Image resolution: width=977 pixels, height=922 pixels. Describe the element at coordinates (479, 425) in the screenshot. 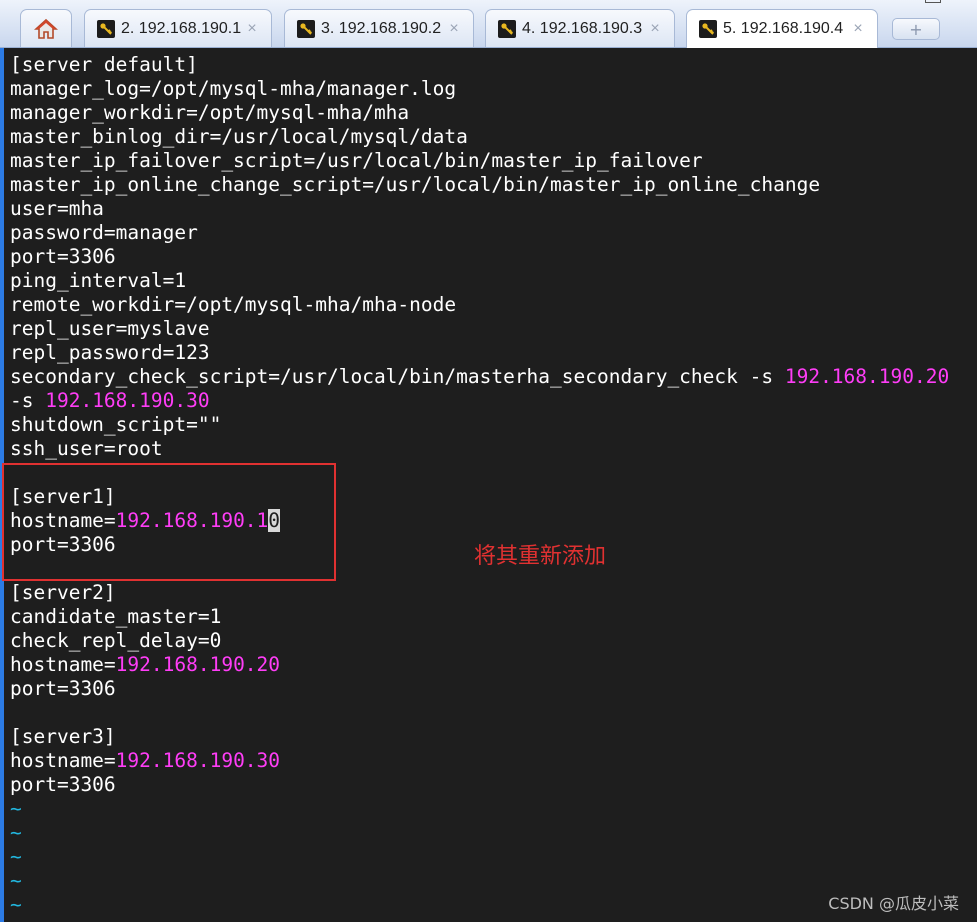

I see `terminal-line: shutdown_script=""` at that location.